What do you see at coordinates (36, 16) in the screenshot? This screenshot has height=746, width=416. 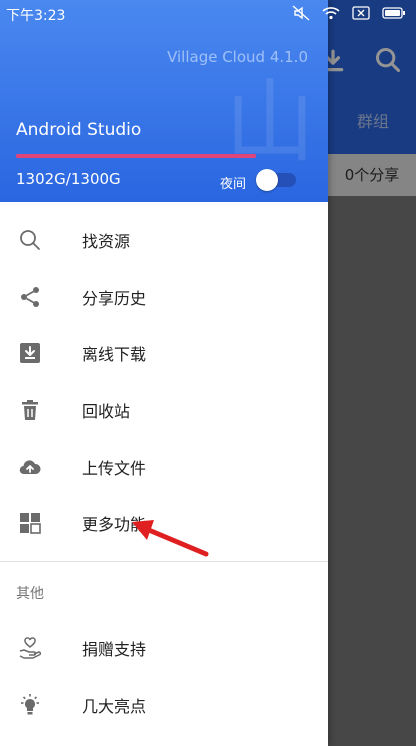 I see `status-time: 下午3:23` at bounding box center [36, 16].